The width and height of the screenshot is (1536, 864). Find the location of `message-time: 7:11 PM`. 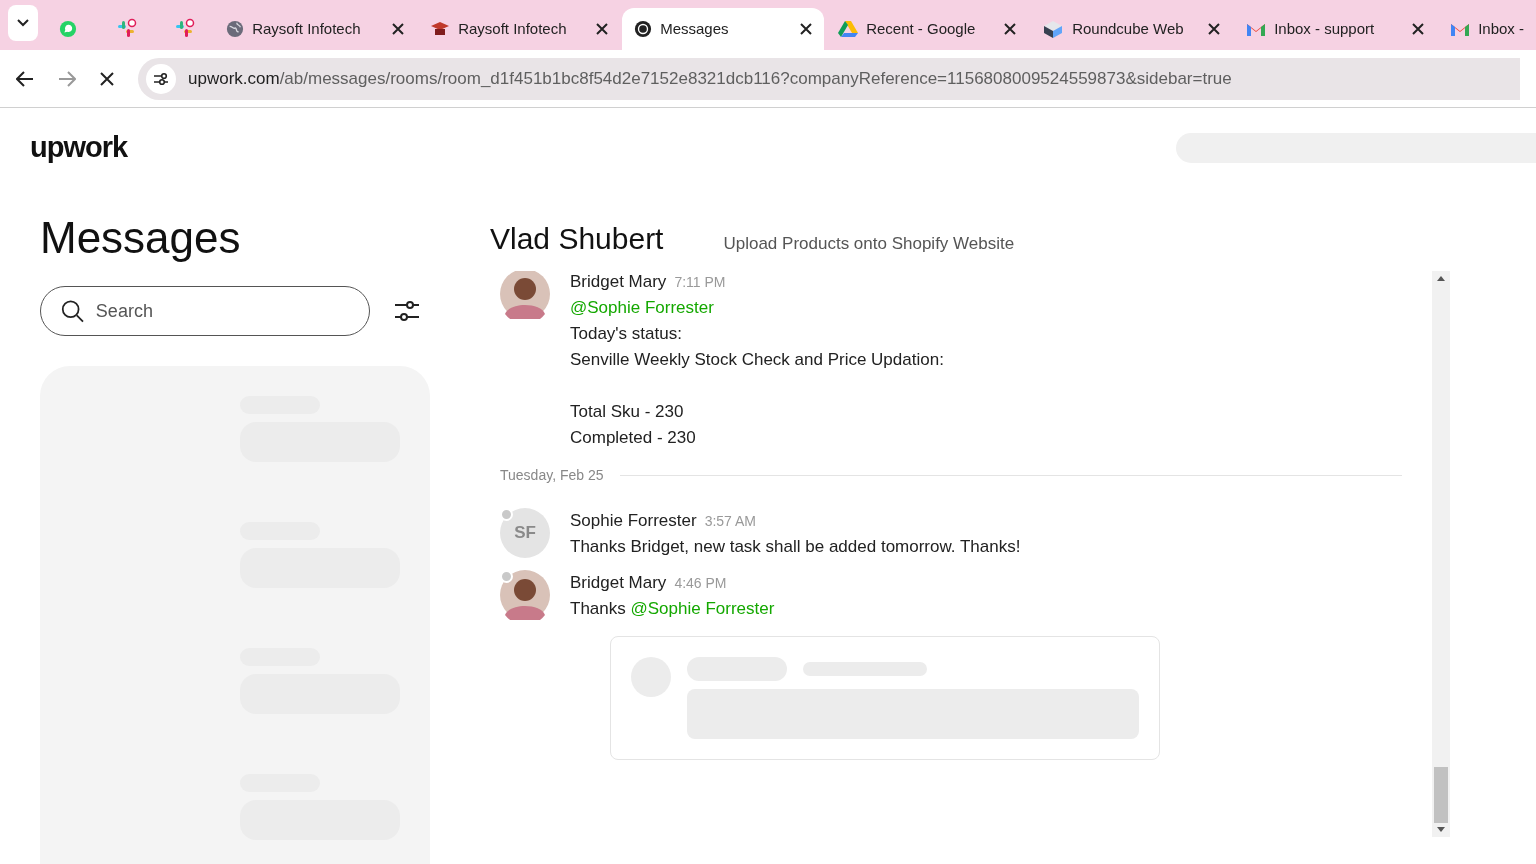

message-time: 7:11 PM is located at coordinates (700, 282).